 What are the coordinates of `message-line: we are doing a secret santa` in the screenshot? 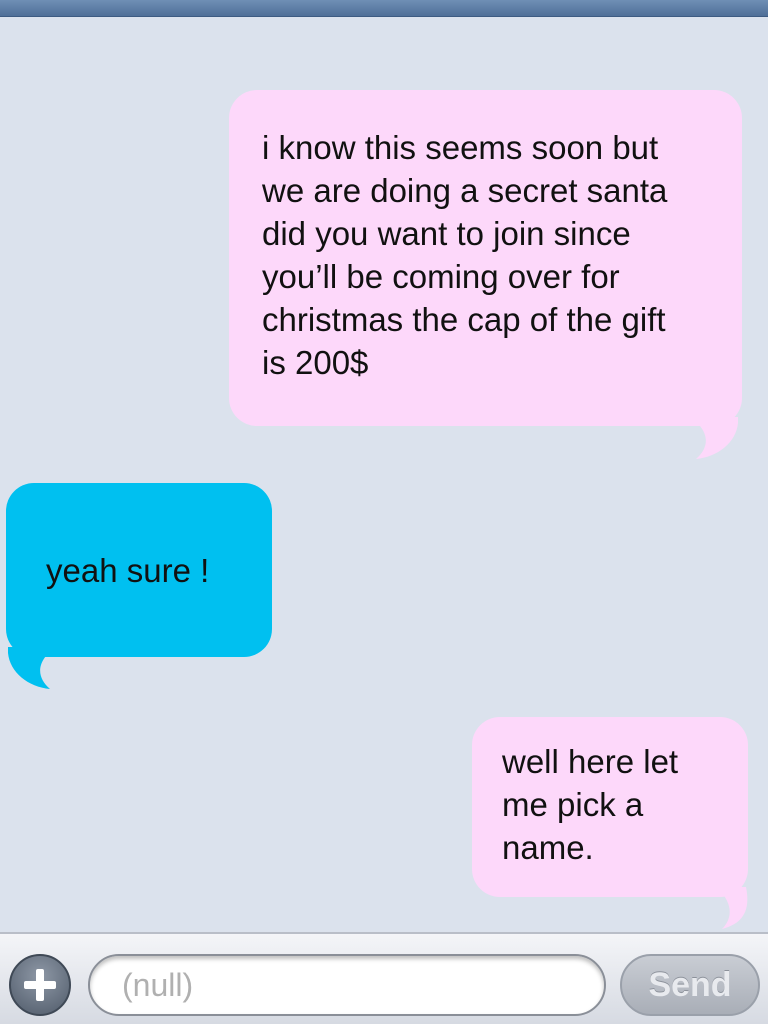 It's located at (465, 190).